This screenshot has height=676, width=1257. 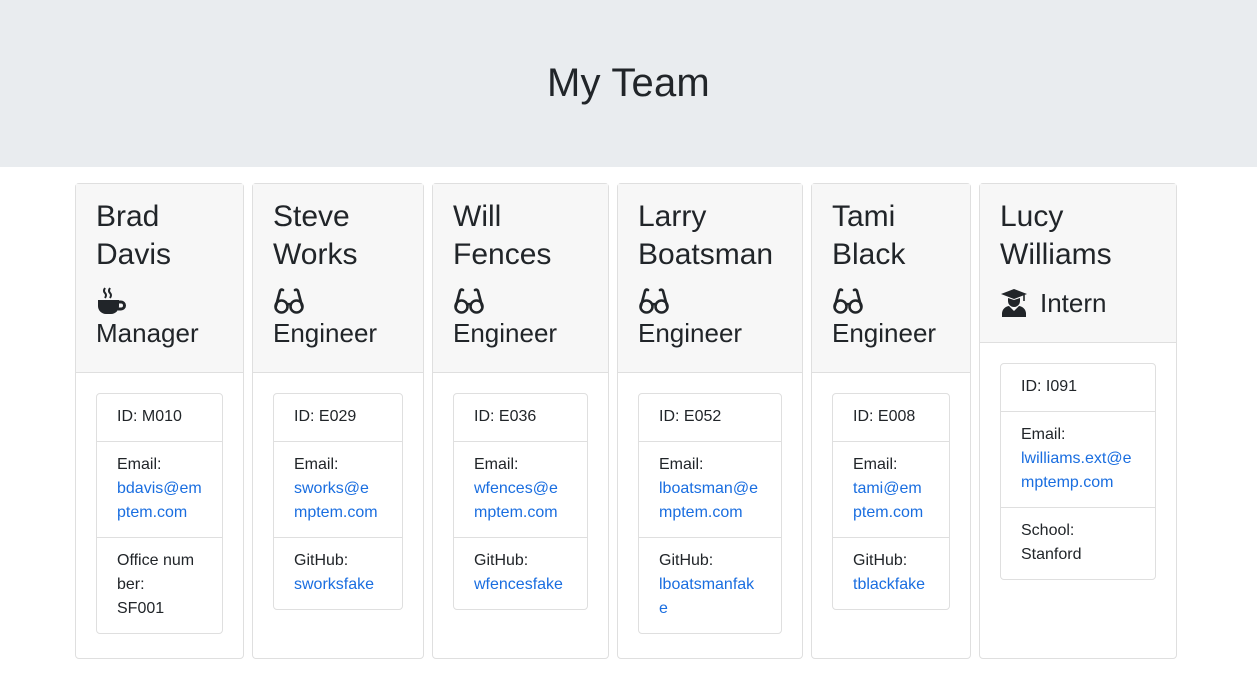 I want to click on github-item: GitHub: lboatsmanfake, so click(x=710, y=585).